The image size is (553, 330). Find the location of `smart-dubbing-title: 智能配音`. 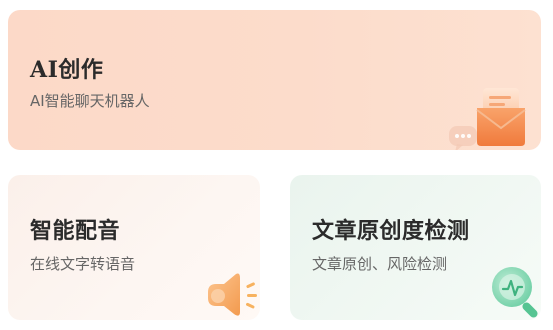

smart-dubbing-title: 智能配音 is located at coordinates (75, 231).